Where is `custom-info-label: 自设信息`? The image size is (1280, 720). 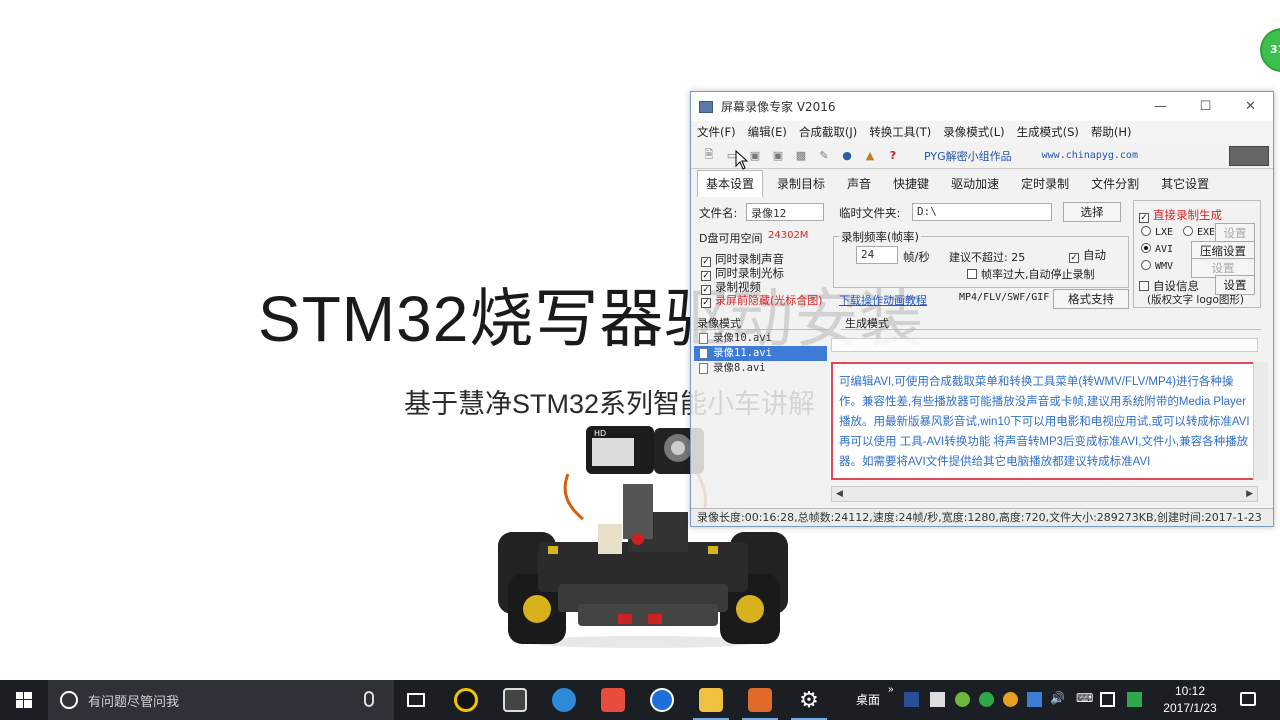
custom-info-label: 自设信息 is located at coordinates (1176, 286).